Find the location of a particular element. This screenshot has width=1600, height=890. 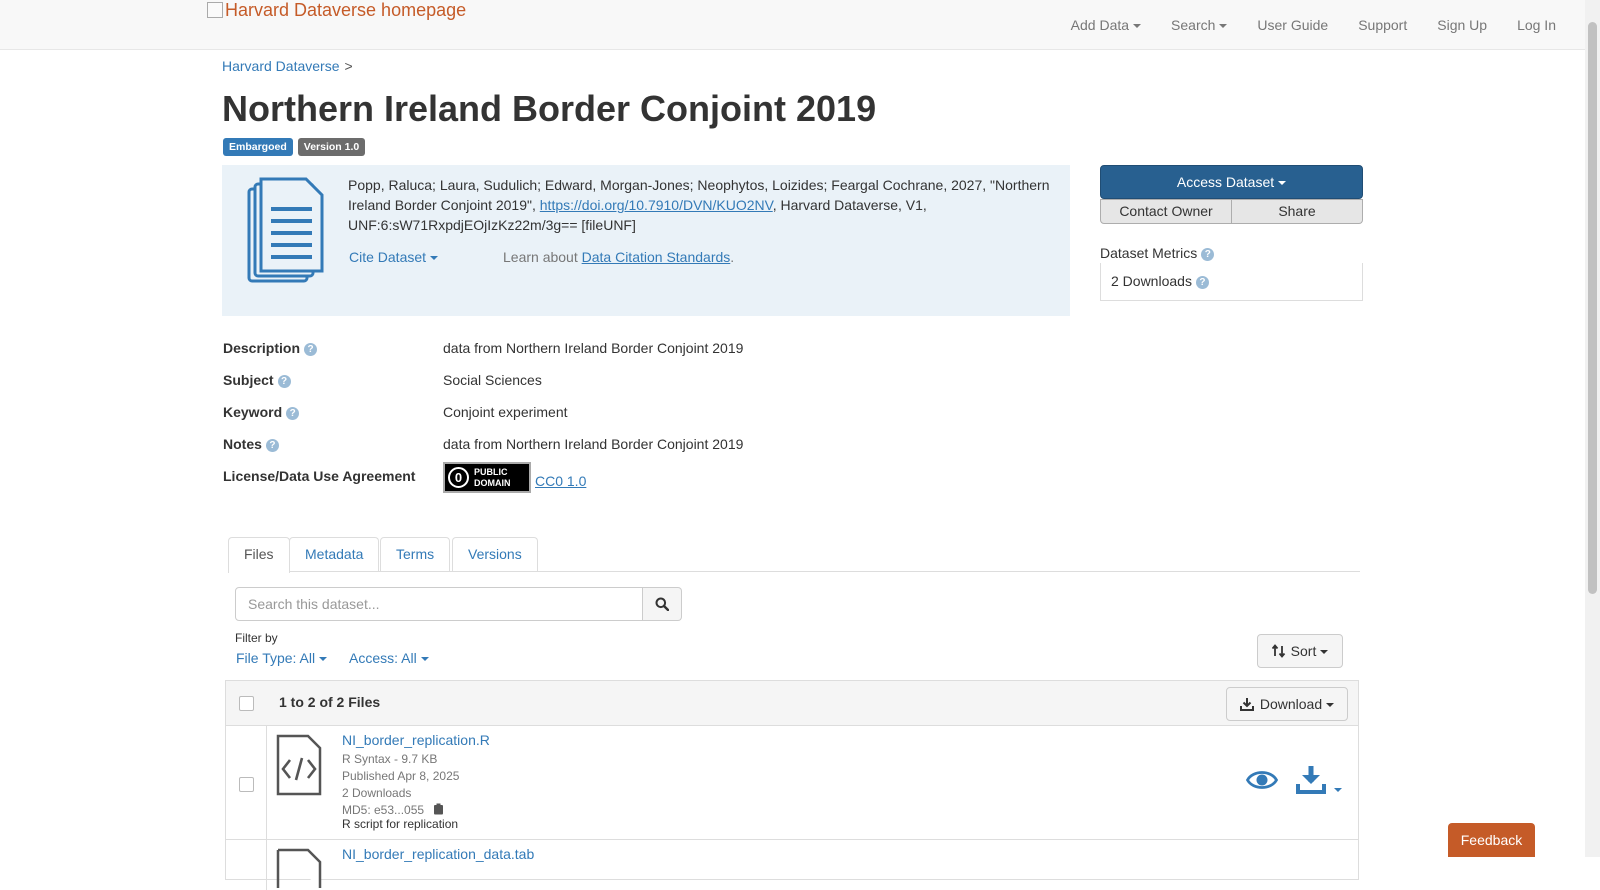

keyword-key: Keyword is located at coordinates (253, 412).